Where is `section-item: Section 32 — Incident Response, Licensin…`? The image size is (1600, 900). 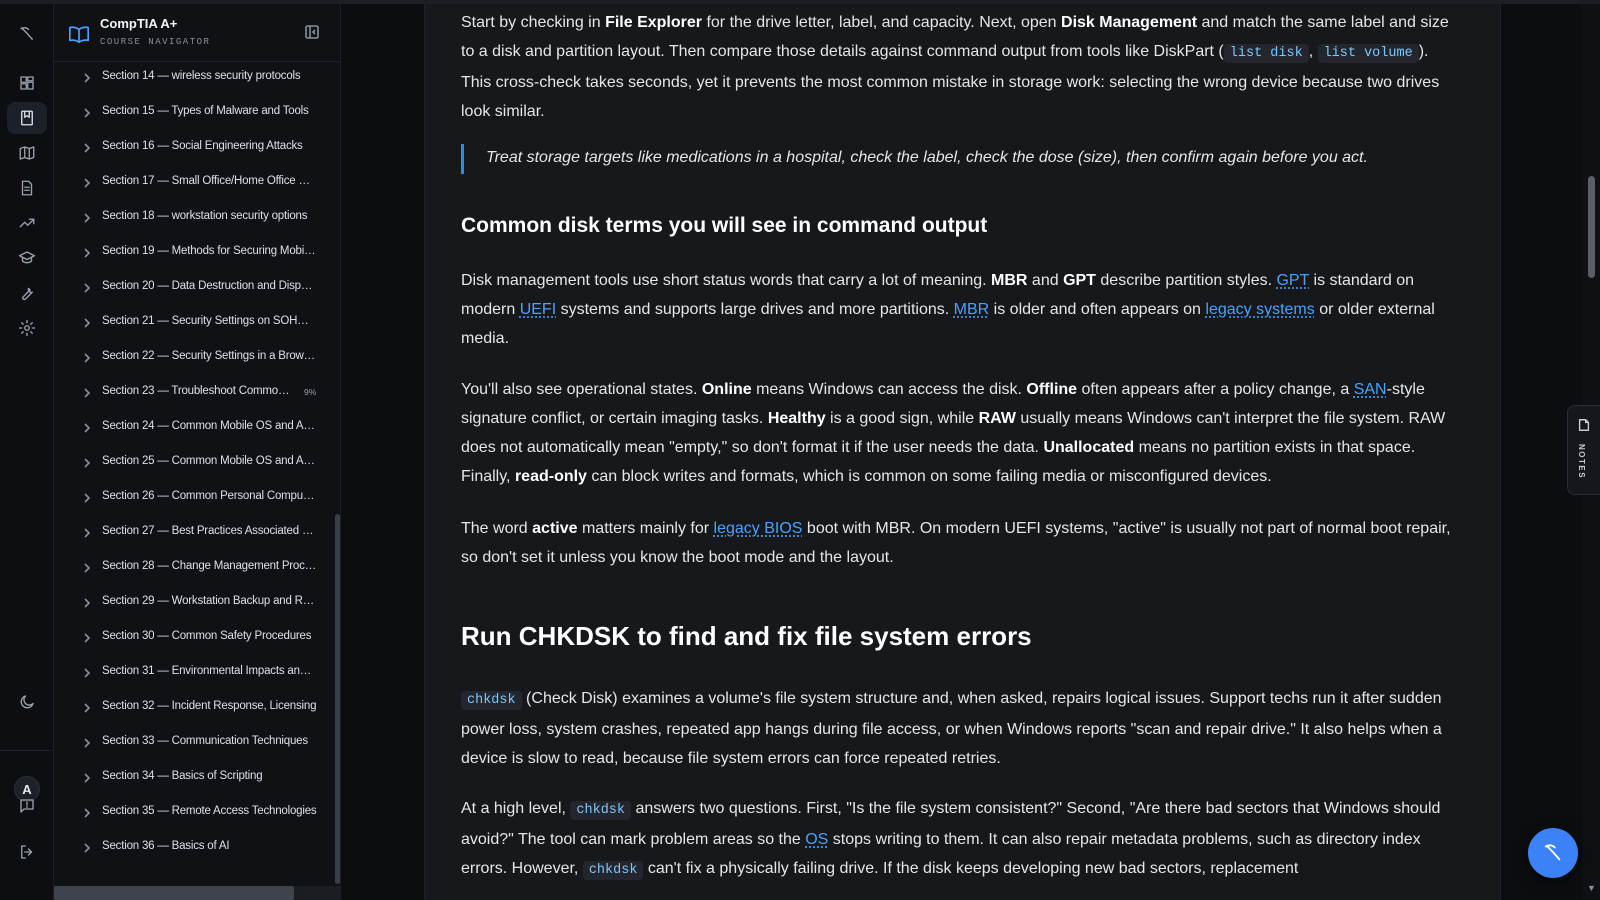 section-item: Section 32 — Incident Response, Licensin… is located at coordinates (193, 707).